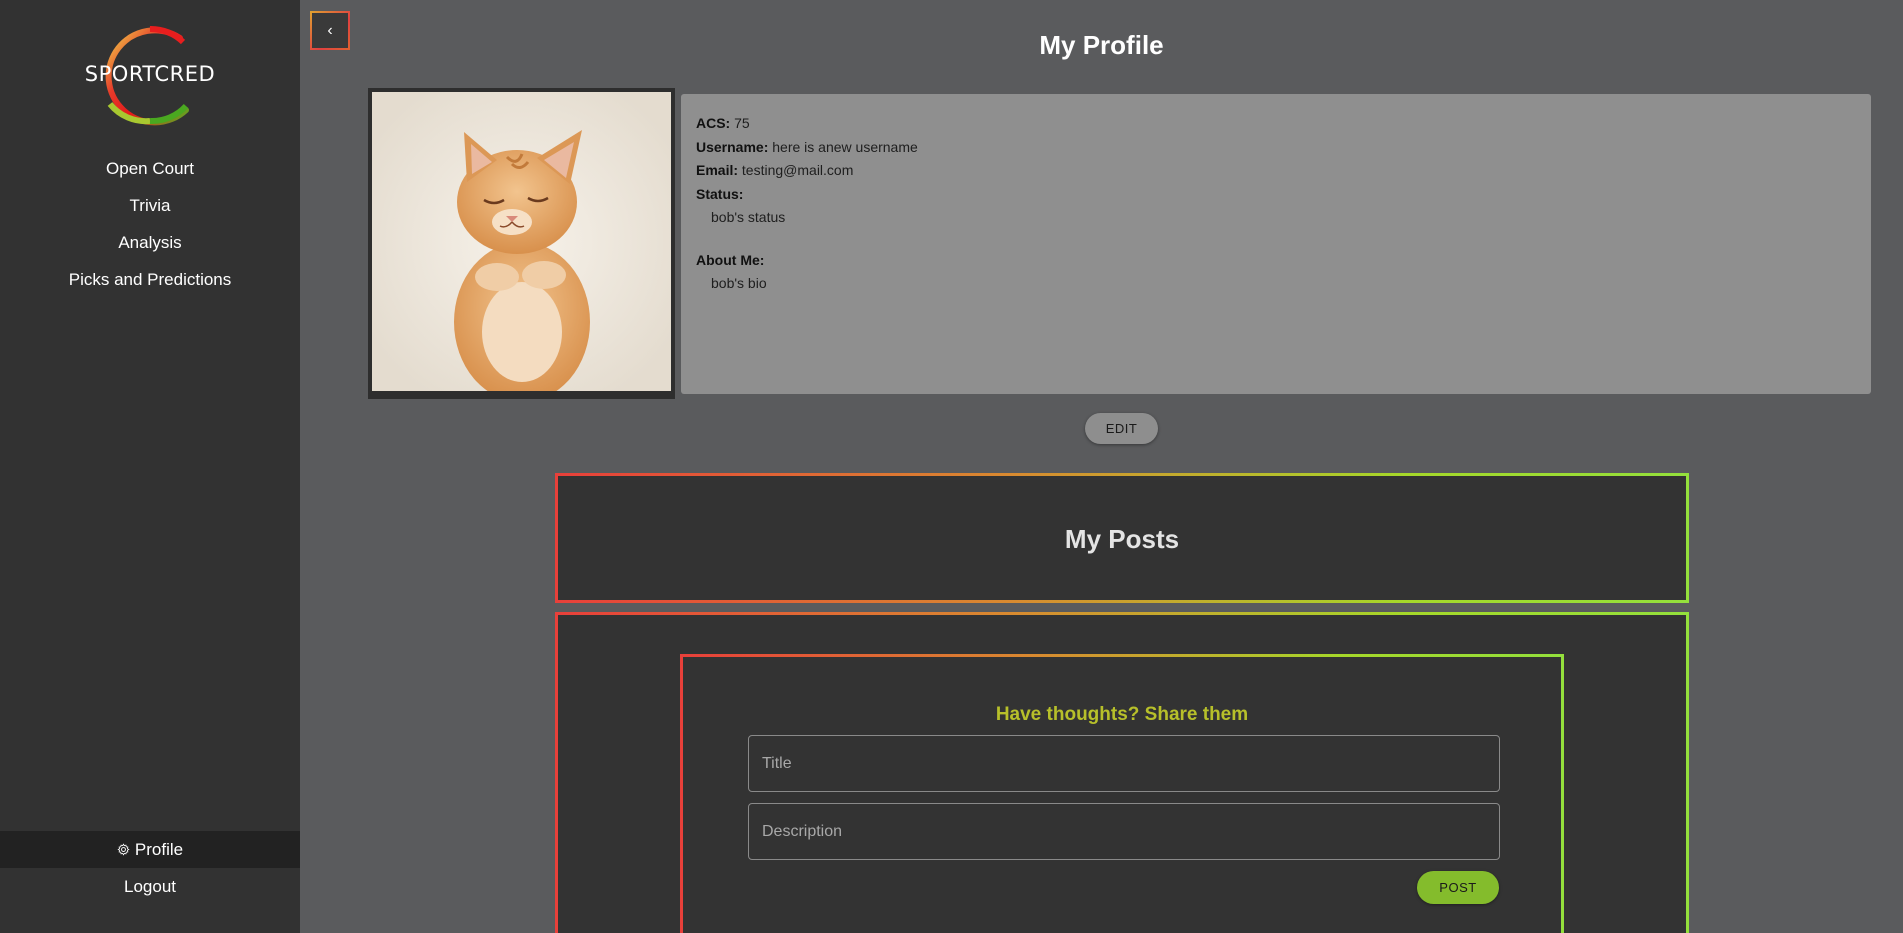  What do you see at coordinates (150, 279) in the screenshot?
I see `sidebar-item-picks-and-predictions: Picks and Predictions` at bounding box center [150, 279].